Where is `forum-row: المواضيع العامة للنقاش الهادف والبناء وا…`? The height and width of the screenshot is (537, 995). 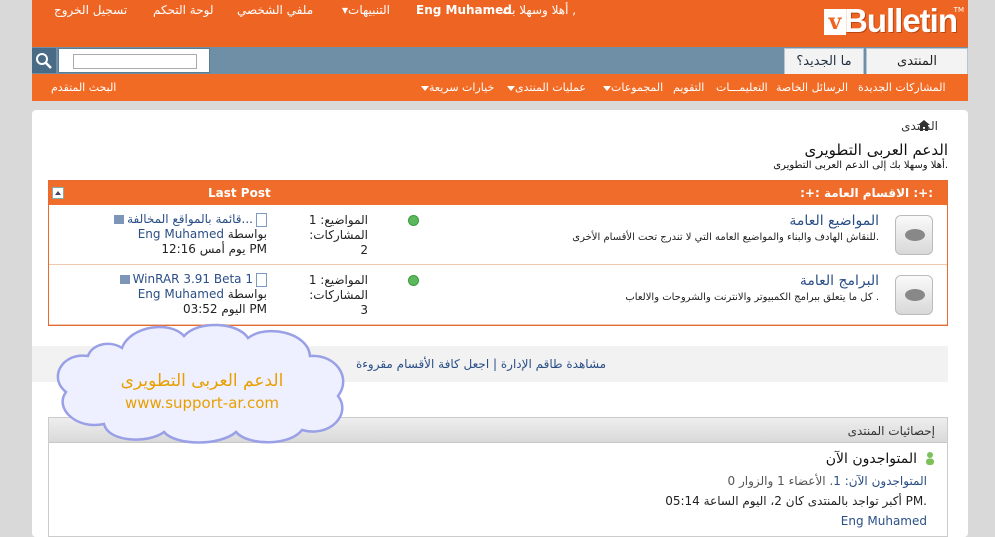
forum-row: المواضيع العامة للنقاش الهادف والبناء وا… is located at coordinates (498, 235).